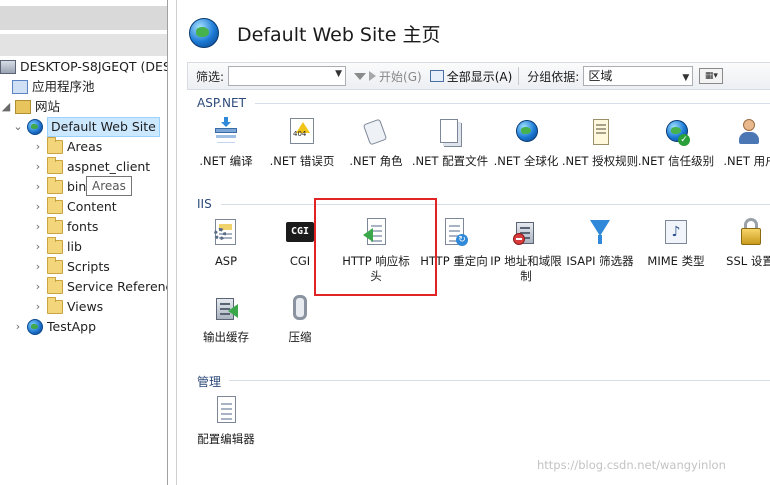 This screenshot has width=770, height=485. What do you see at coordinates (526, 250) in the screenshot?
I see `feature-ip-domain-restrictions: IP 地址和域限制` at bounding box center [526, 250].